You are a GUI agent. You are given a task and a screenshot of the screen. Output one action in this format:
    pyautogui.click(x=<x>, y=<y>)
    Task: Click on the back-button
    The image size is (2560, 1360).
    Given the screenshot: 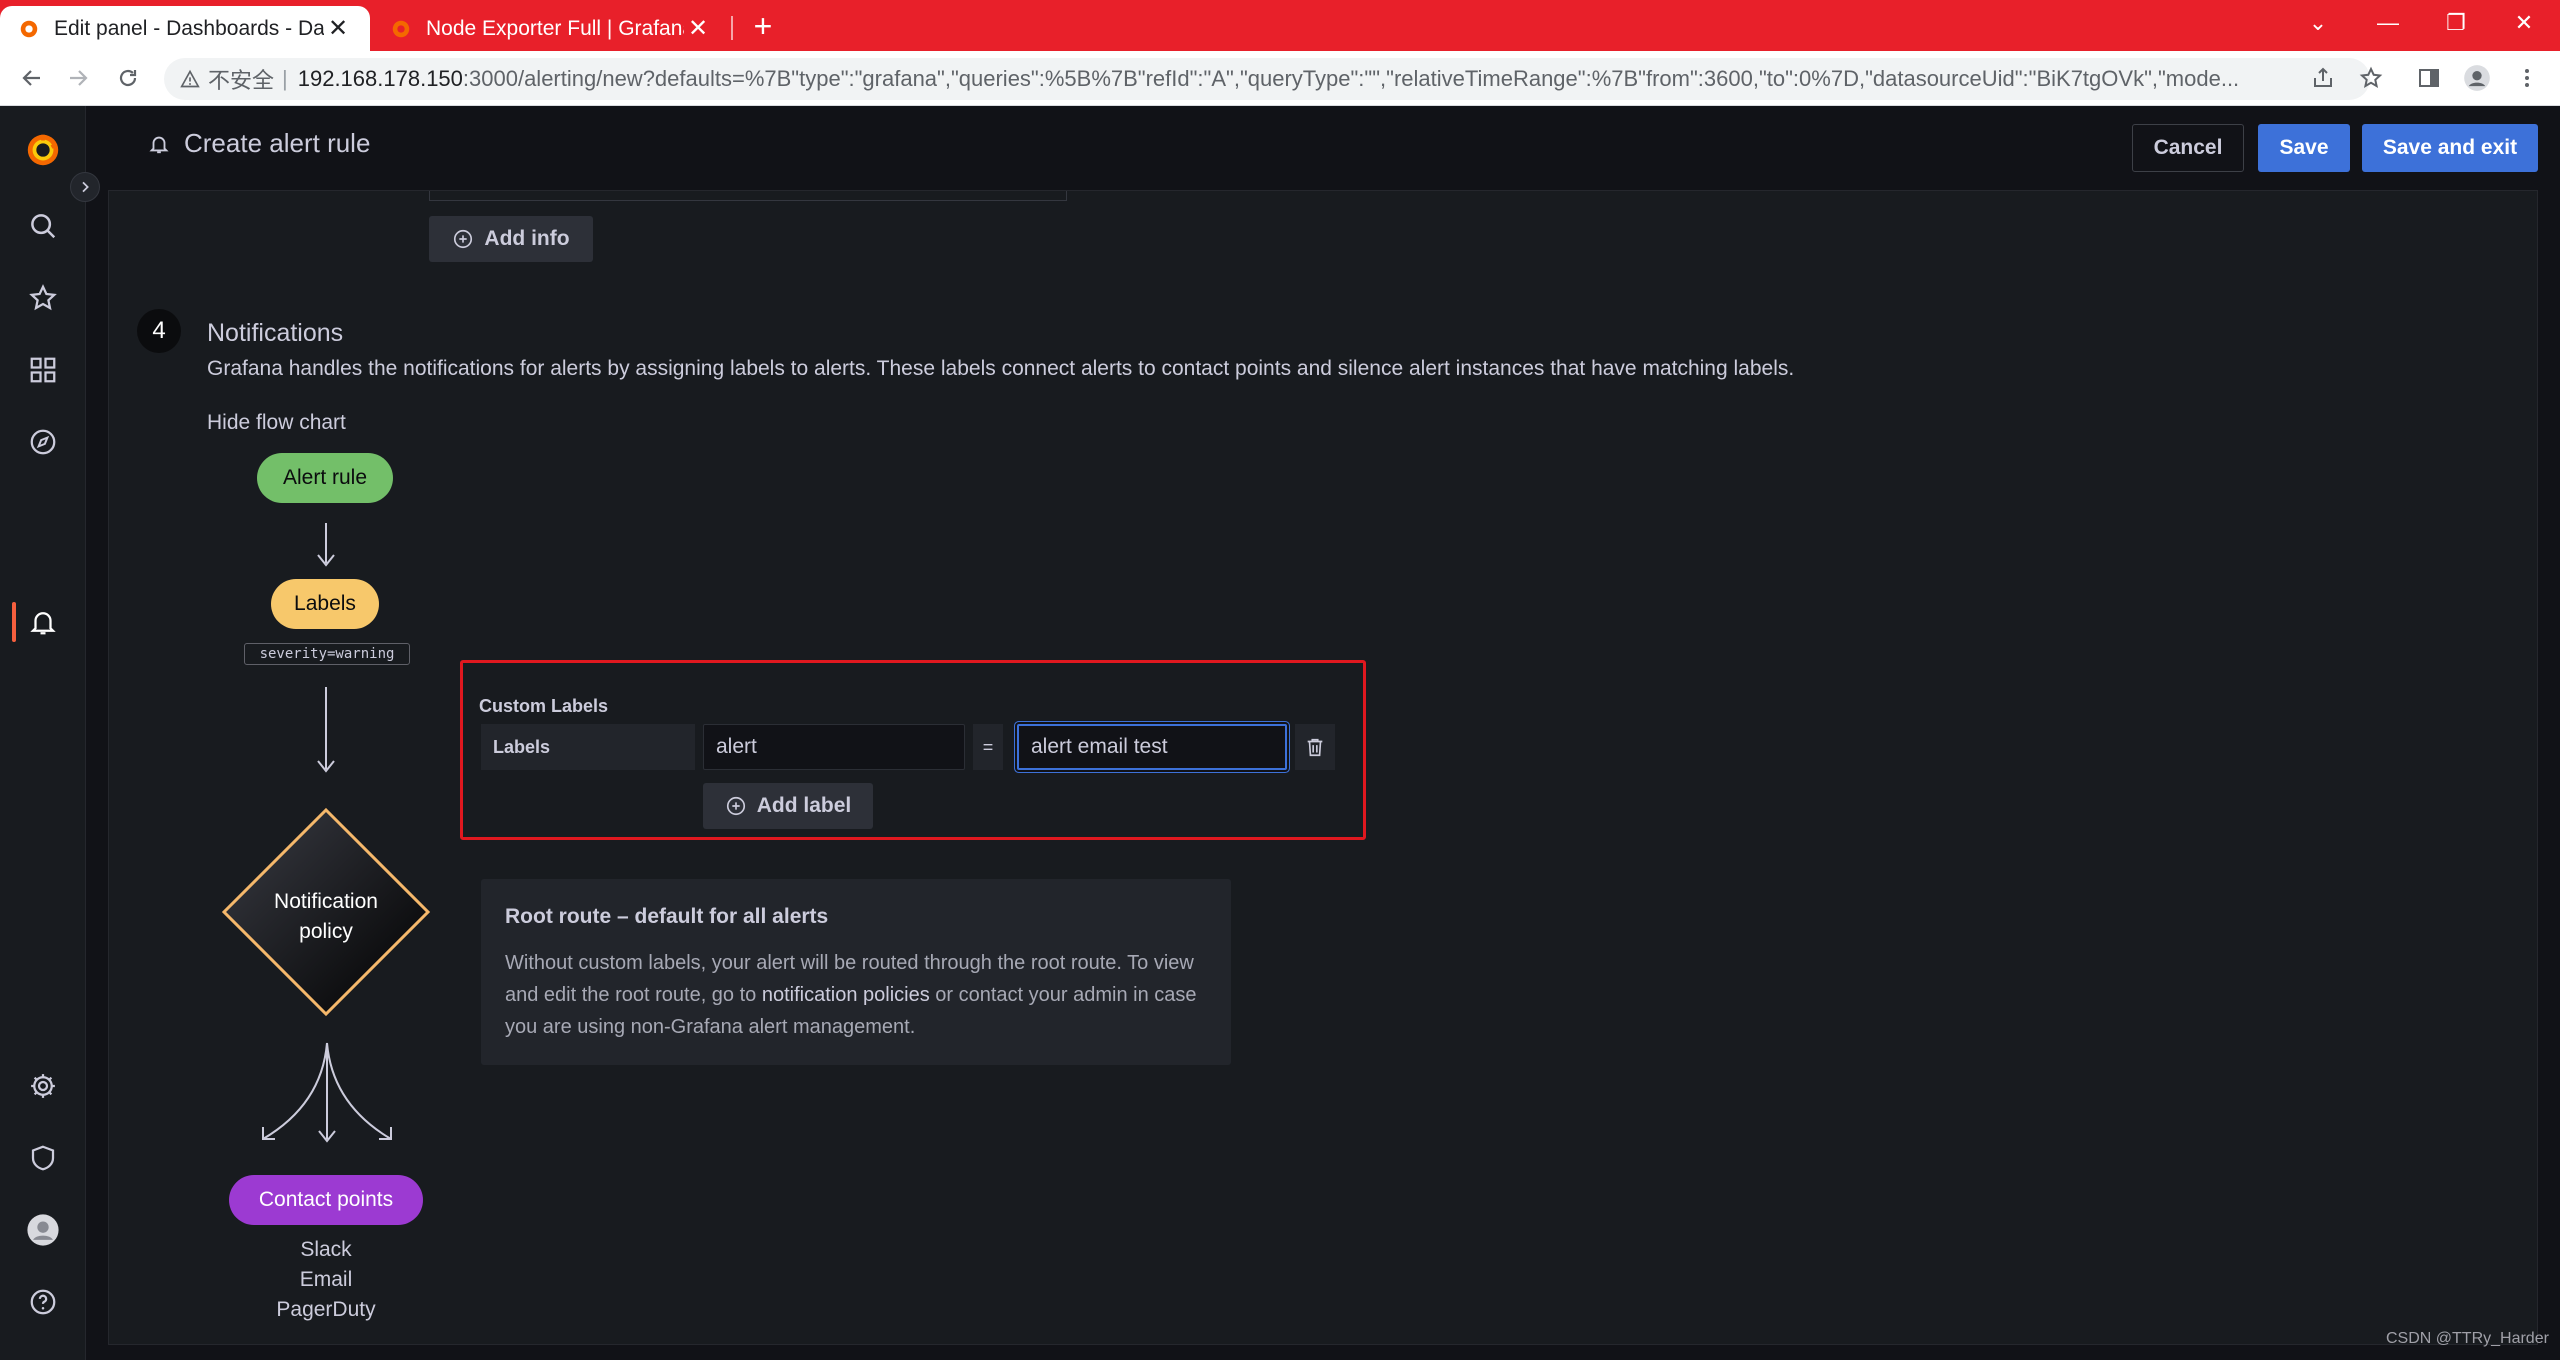 What is the action you would take?
    pyautogui.click(x=32, y=78)
    